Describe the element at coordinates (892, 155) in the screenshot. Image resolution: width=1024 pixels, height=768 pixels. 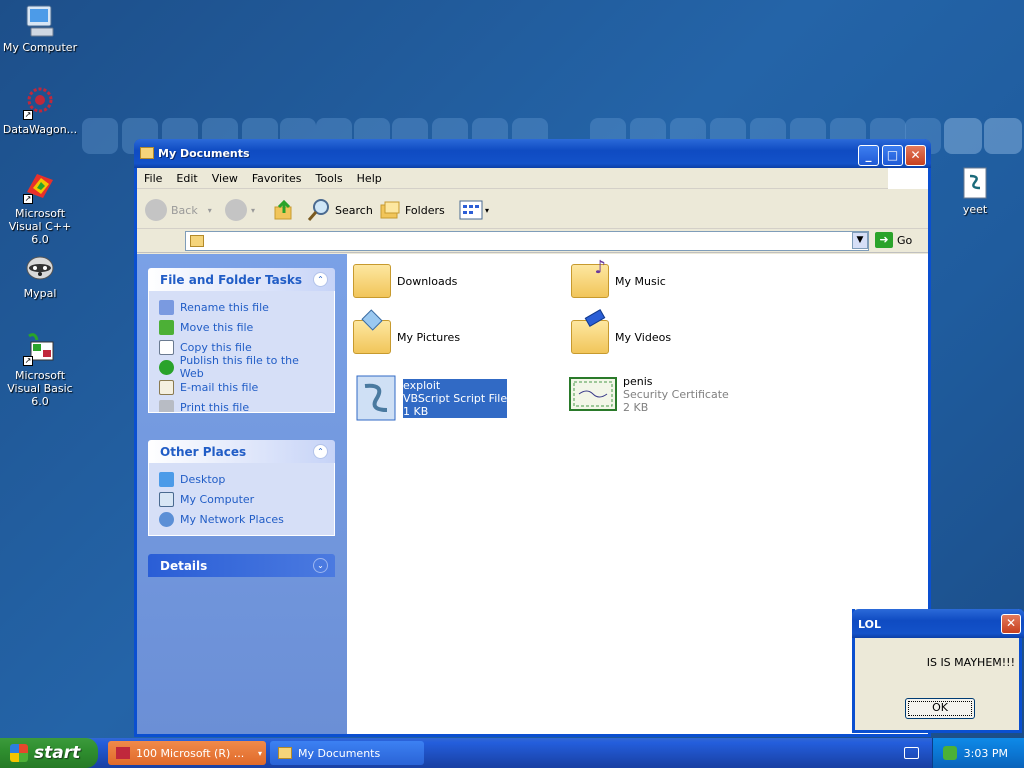
I see `maximize-button: □` at that location.